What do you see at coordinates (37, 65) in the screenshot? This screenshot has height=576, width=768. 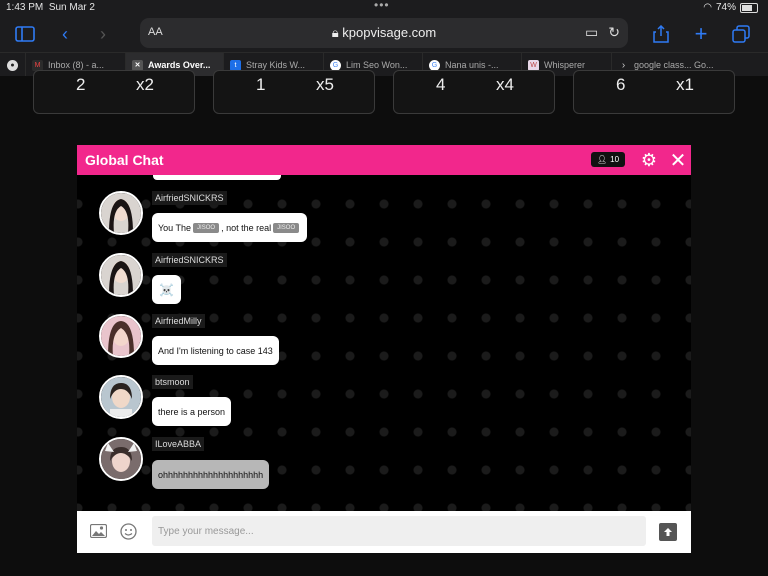 I see `gmail-icon: M` at bounding box center [37, 65].